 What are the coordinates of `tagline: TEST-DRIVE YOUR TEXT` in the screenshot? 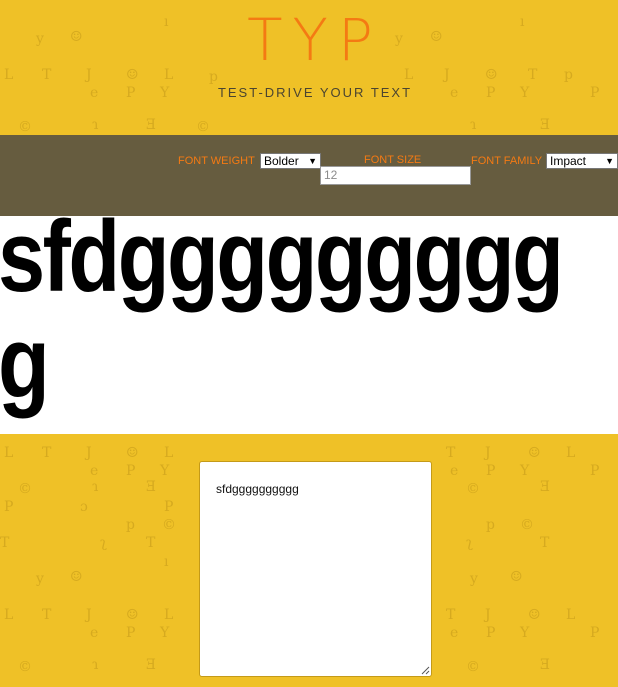 It's located at (315, 92).